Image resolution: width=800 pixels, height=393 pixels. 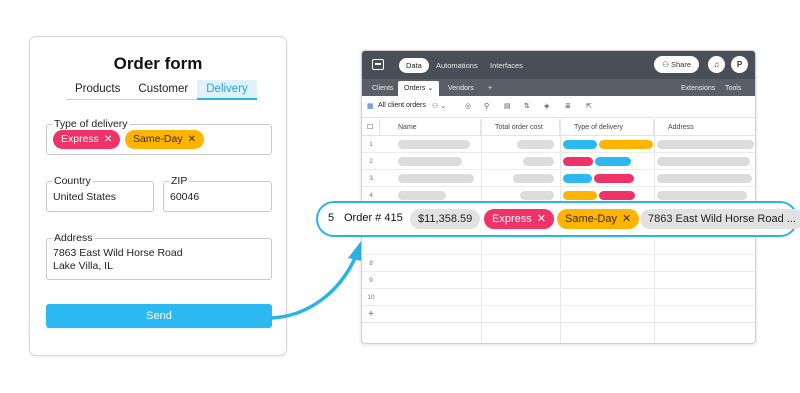 I want to click on record-number: 5, so click(x=331, y=218).